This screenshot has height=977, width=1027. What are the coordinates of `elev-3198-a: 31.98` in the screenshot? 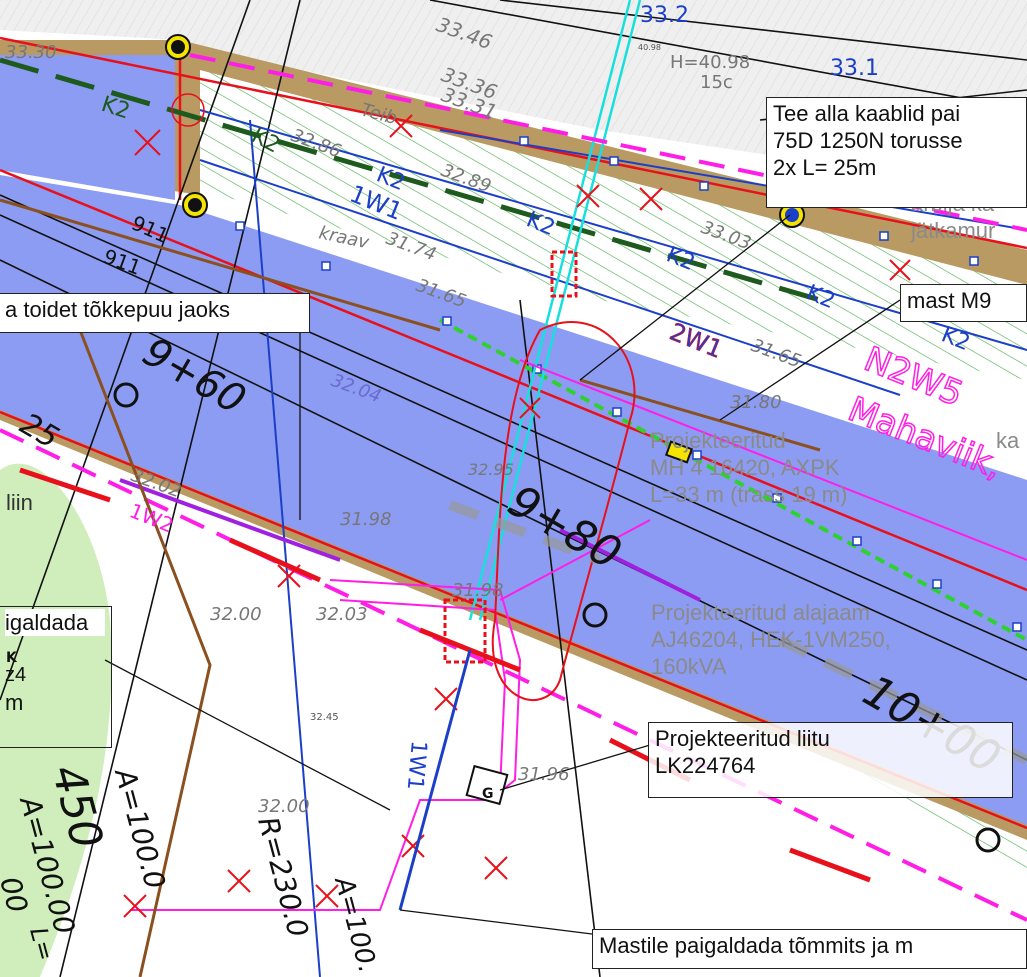 It's located at (366, 519).